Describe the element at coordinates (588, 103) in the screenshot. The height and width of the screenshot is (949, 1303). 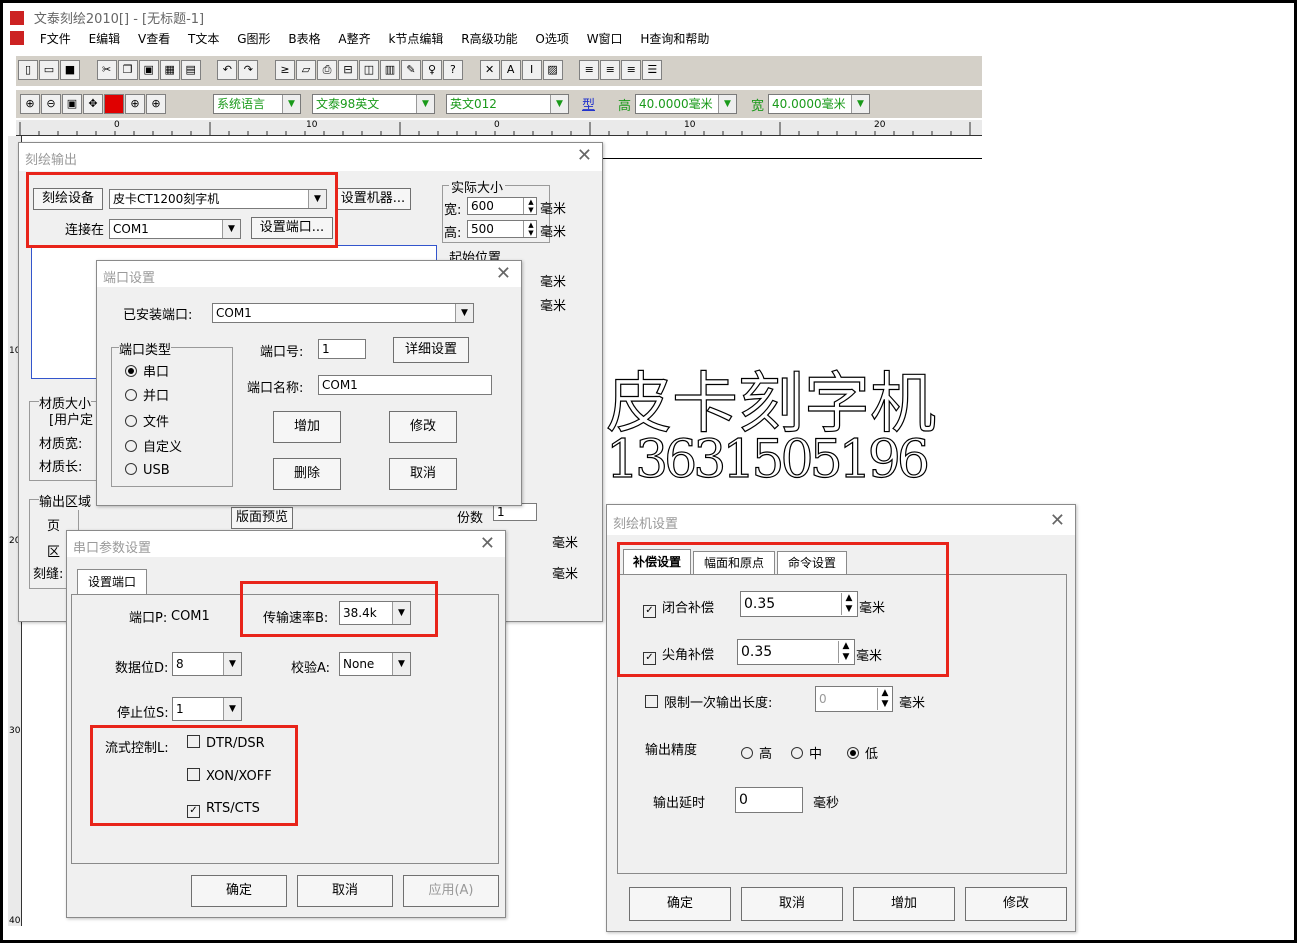
I see `type-button: 型` at that location.